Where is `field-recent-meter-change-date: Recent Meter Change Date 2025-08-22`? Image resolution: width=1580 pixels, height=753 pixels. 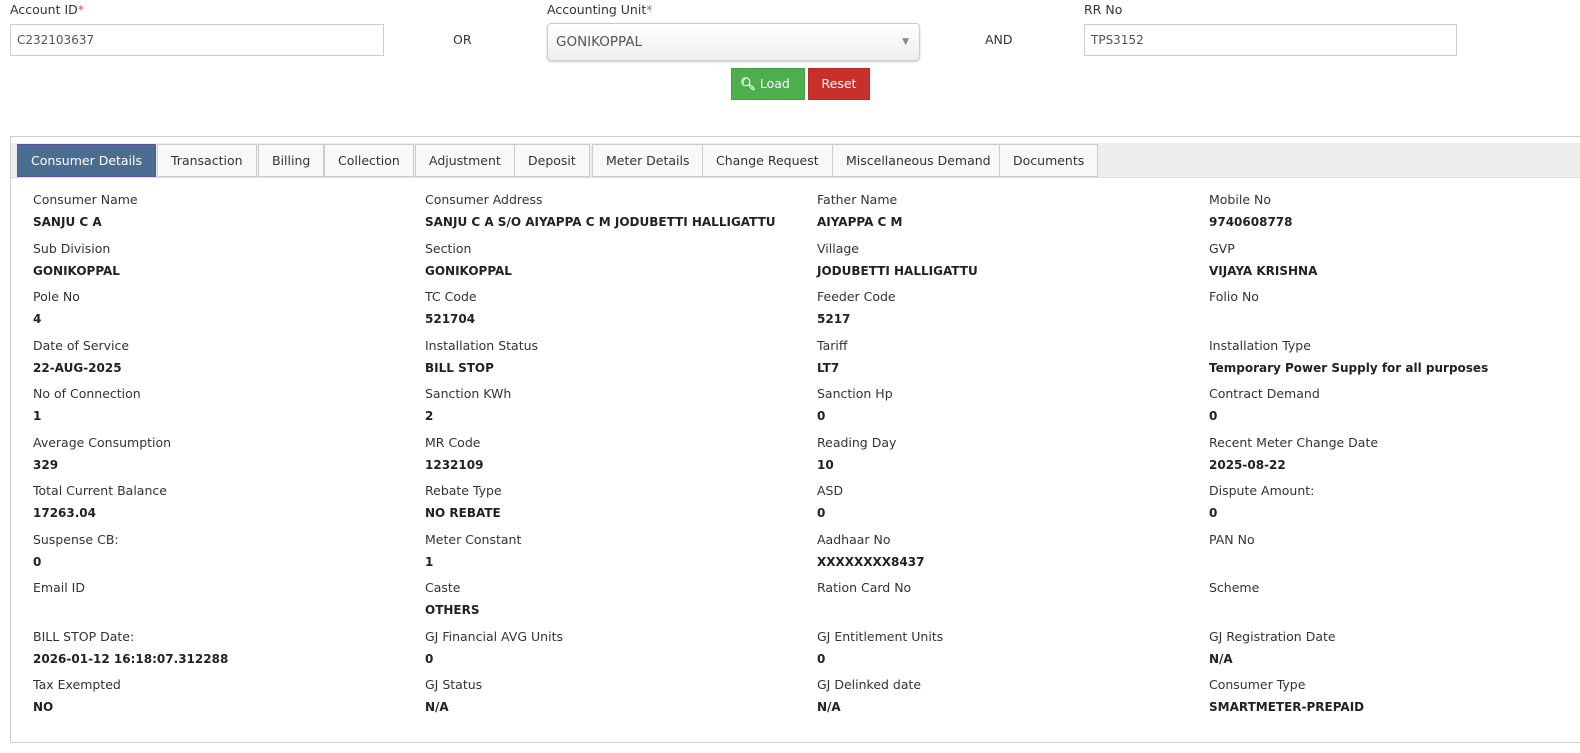 field-recent-meter-change-date: Recent Meter Change Date 2025-08-22 is located at coordinates (1293, 453).